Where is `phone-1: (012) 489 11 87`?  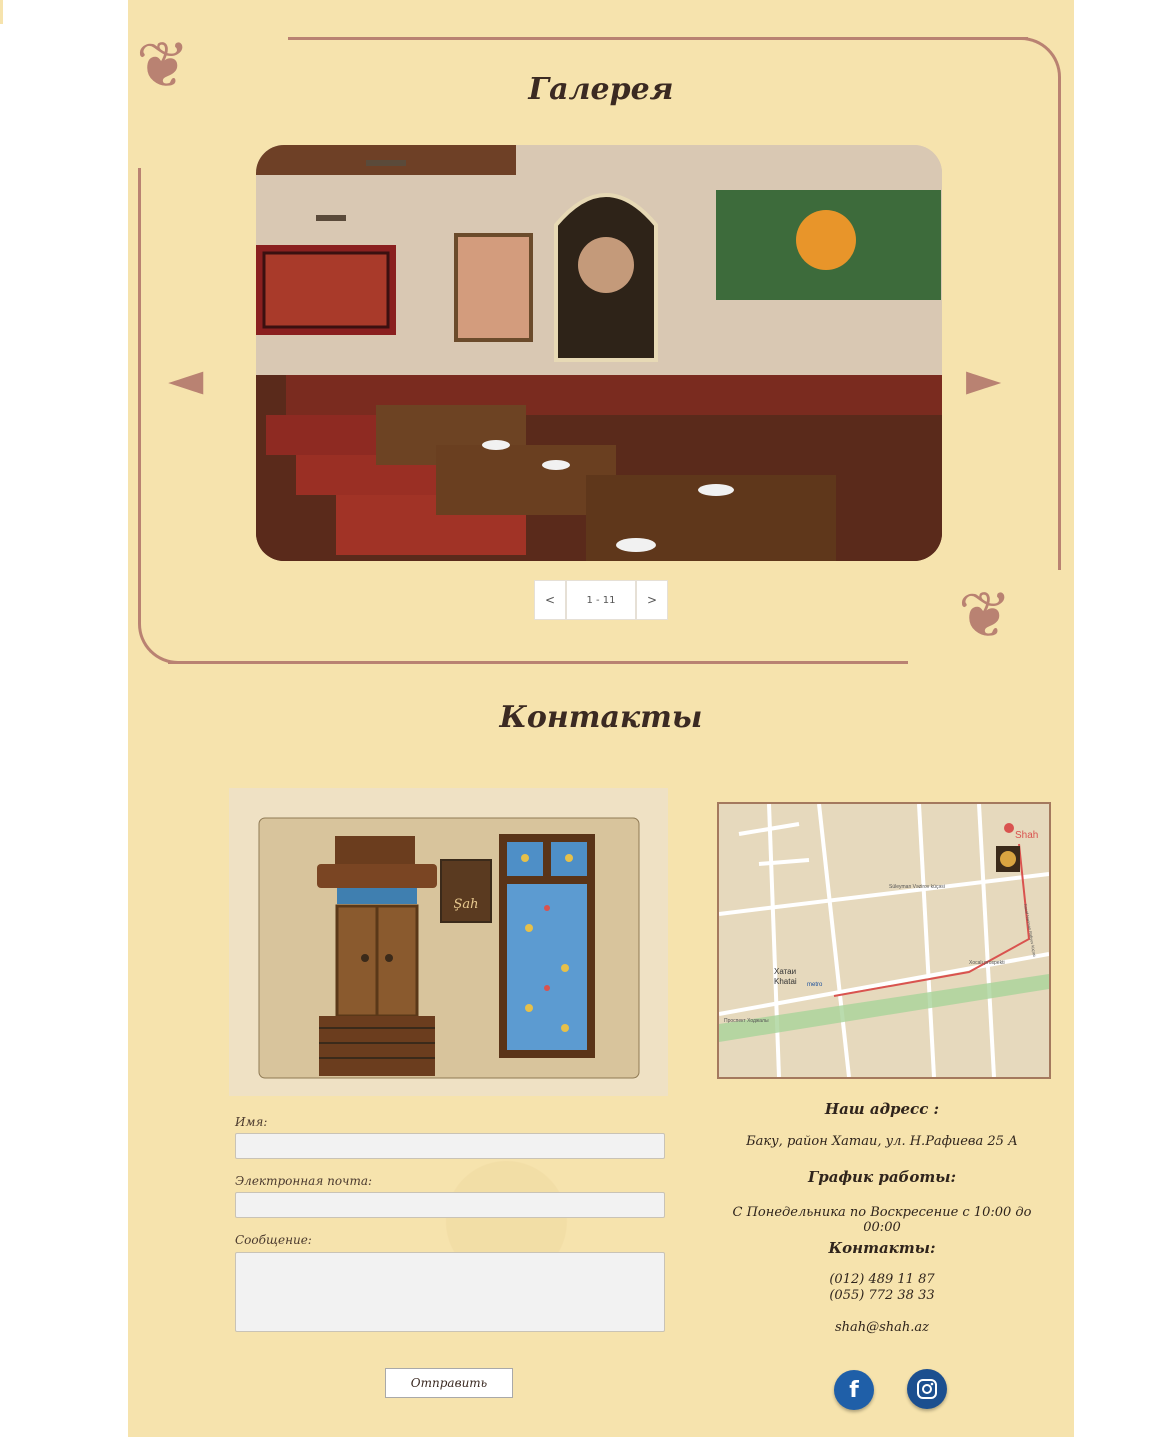
phone-1: (012) 489 11 87 is located at coordinates (882, 1279).